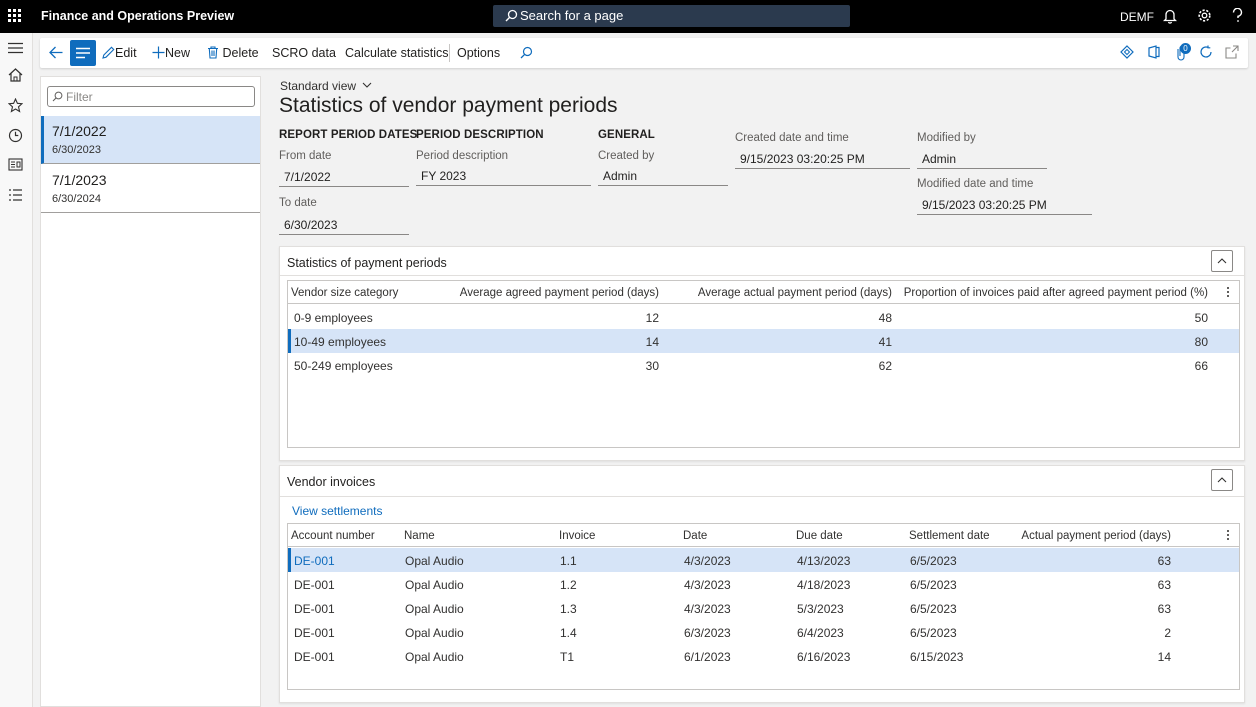 The image size is (1256, 707). What do you see at coordinates (946, 138) in the screenshot?
I see `modified-by-label: Modified by` at bounding box center [946, 138].